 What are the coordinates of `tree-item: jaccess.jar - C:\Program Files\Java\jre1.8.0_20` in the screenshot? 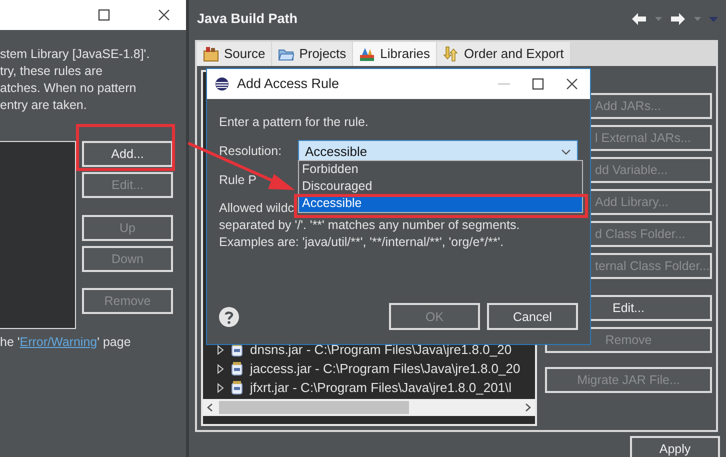 It's located at (385, 368).